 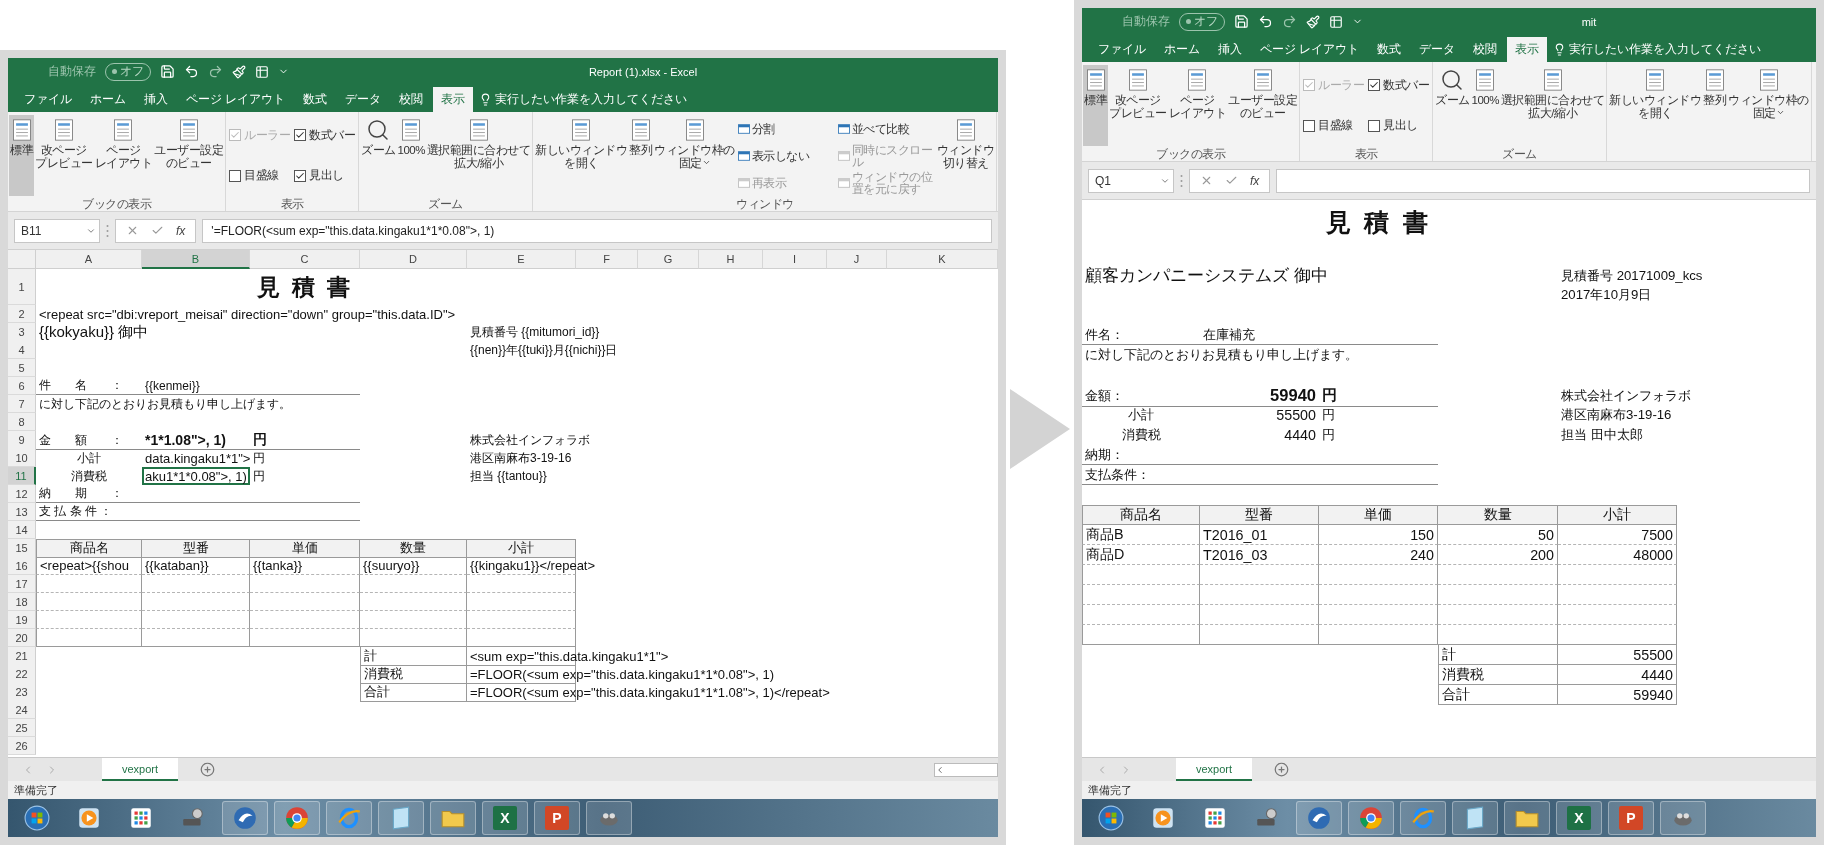 What do you see at coordinates (731, 259) in the screenshot?
I see `column-header: H` at bounding box center [731, 259].